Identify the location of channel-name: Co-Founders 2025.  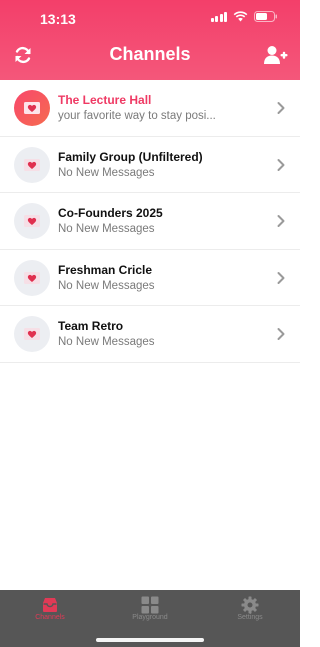
(110, 213).